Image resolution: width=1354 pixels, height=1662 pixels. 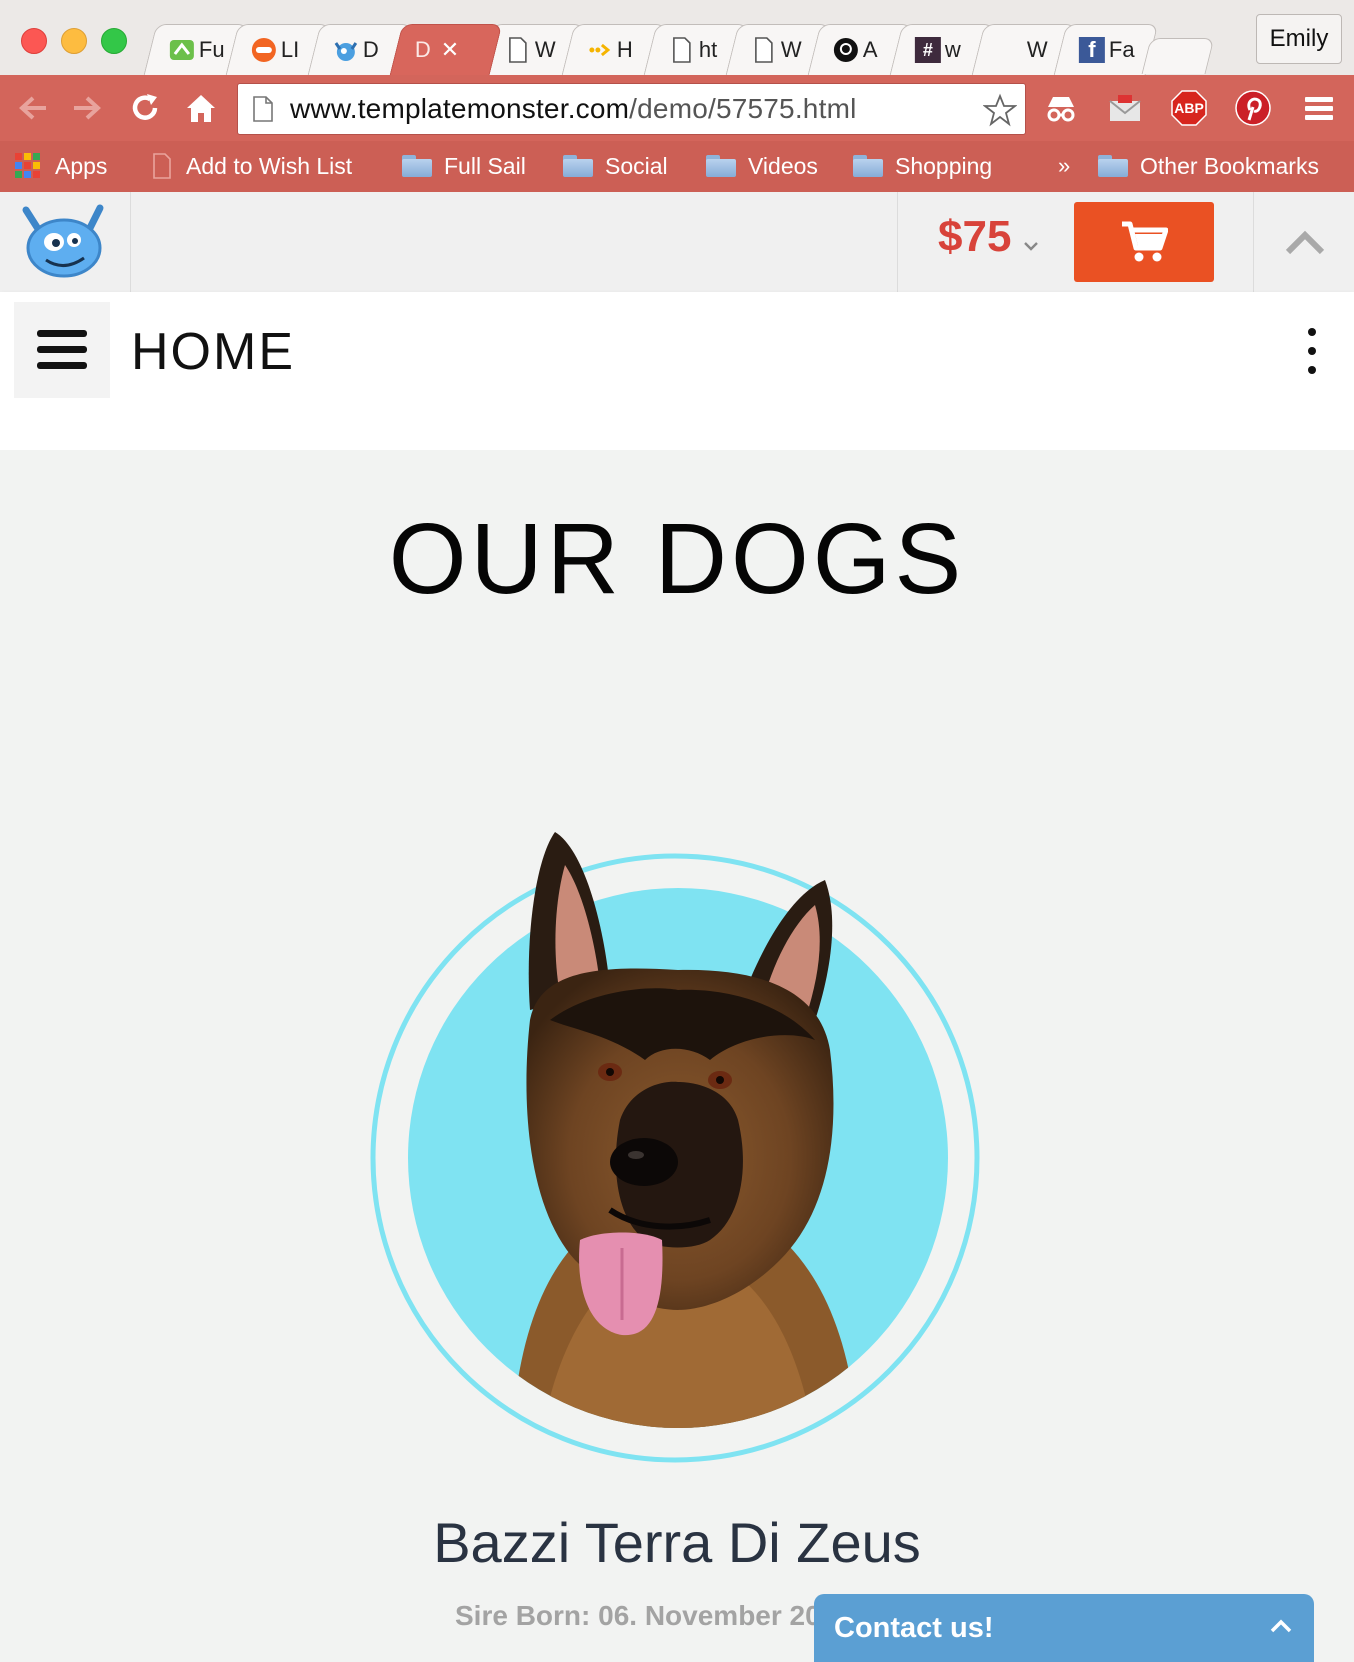 What do you see at coordinates (846, 50) in the screenshot?
I see `github-icon` at bounding box center [846, 50].